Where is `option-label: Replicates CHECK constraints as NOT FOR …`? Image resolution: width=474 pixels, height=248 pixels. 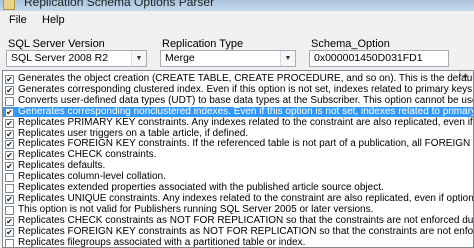
option-label: Replicates CHECK constraints as NOT FOR … is located at coordinates (246, 220).